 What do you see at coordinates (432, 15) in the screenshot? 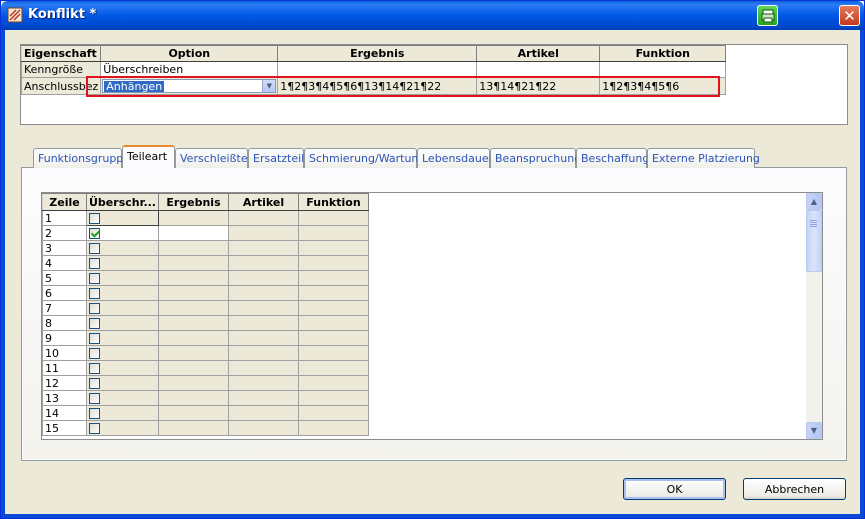
I see `title-bar: Konflikt * ✕` at bounding box center [432, 15].